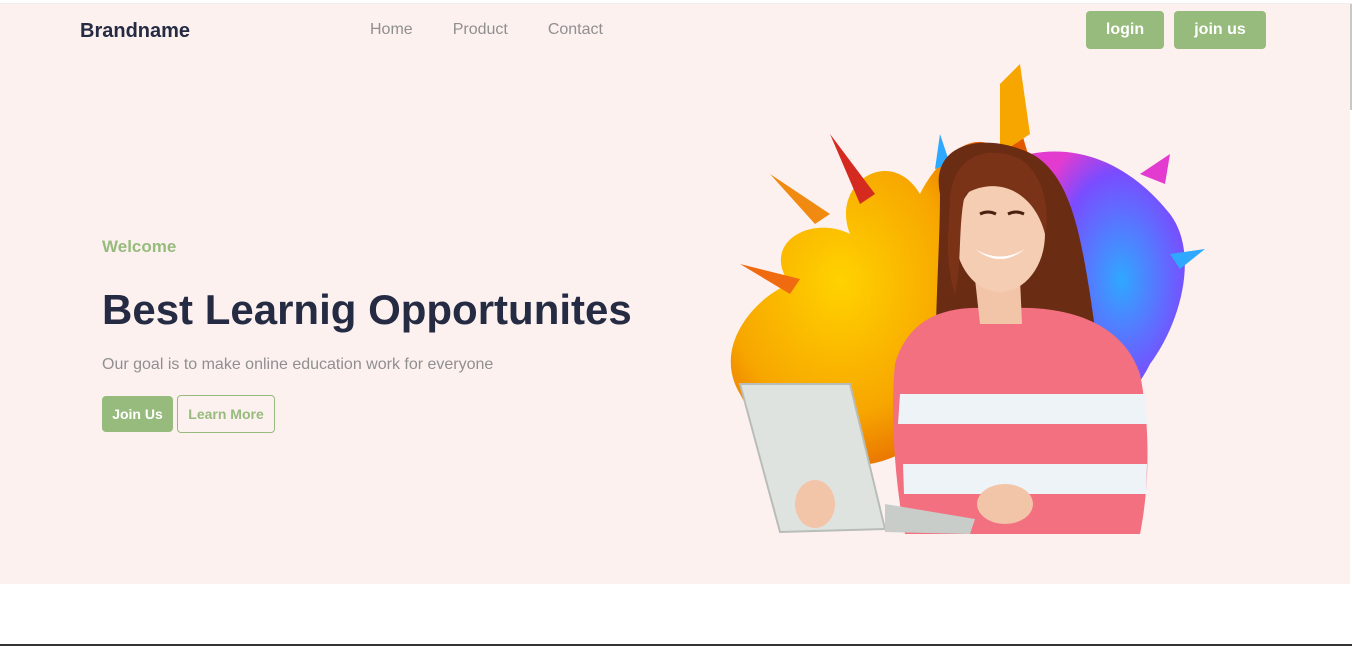 This screenshot has height=646, width=1352. Describe the element at coordinates (367, 309) in the screenshot. I see `hero-title: Best Learnig Opportunites` at that location.